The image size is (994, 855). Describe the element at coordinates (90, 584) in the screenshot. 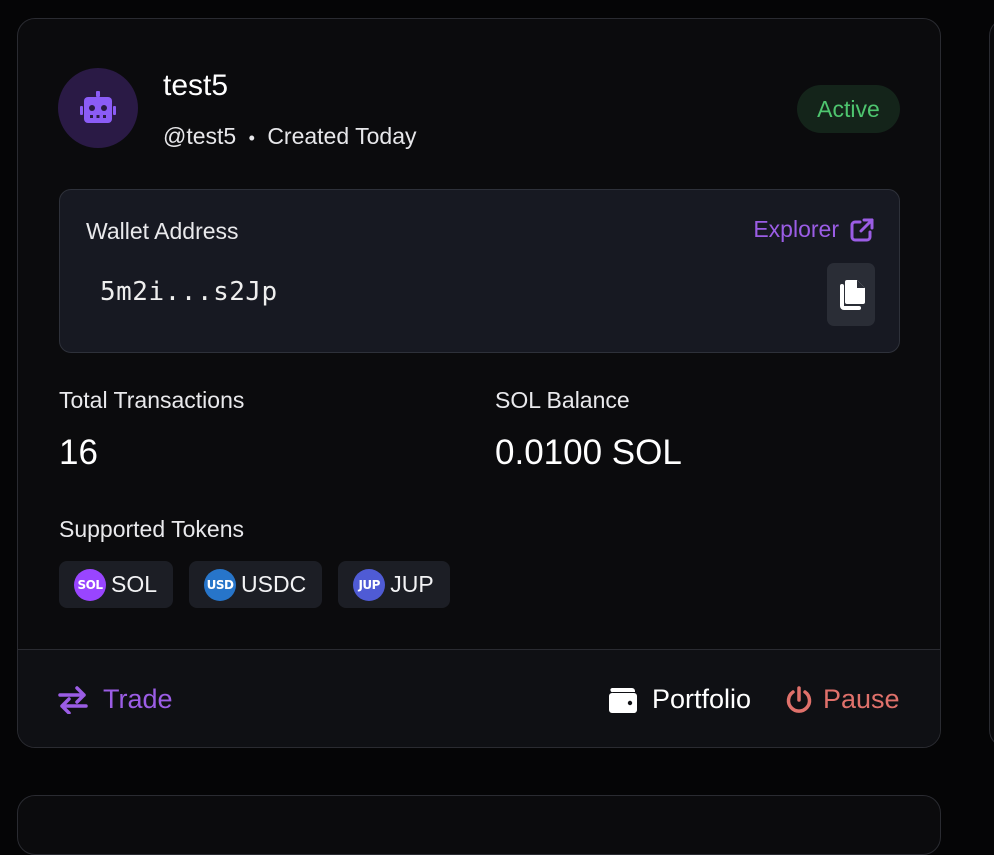

I see `sol-token-icon: SOL` at that location.